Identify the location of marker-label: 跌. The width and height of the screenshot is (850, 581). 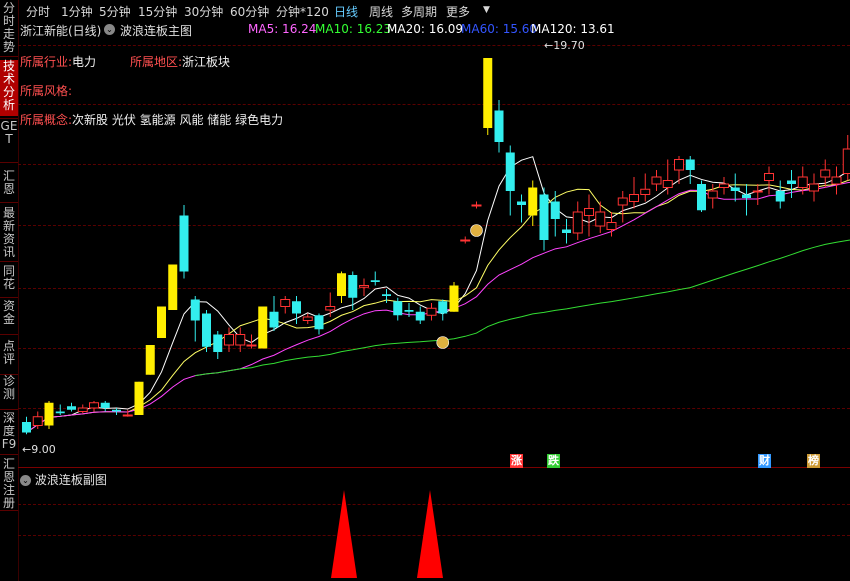
(553, 460).